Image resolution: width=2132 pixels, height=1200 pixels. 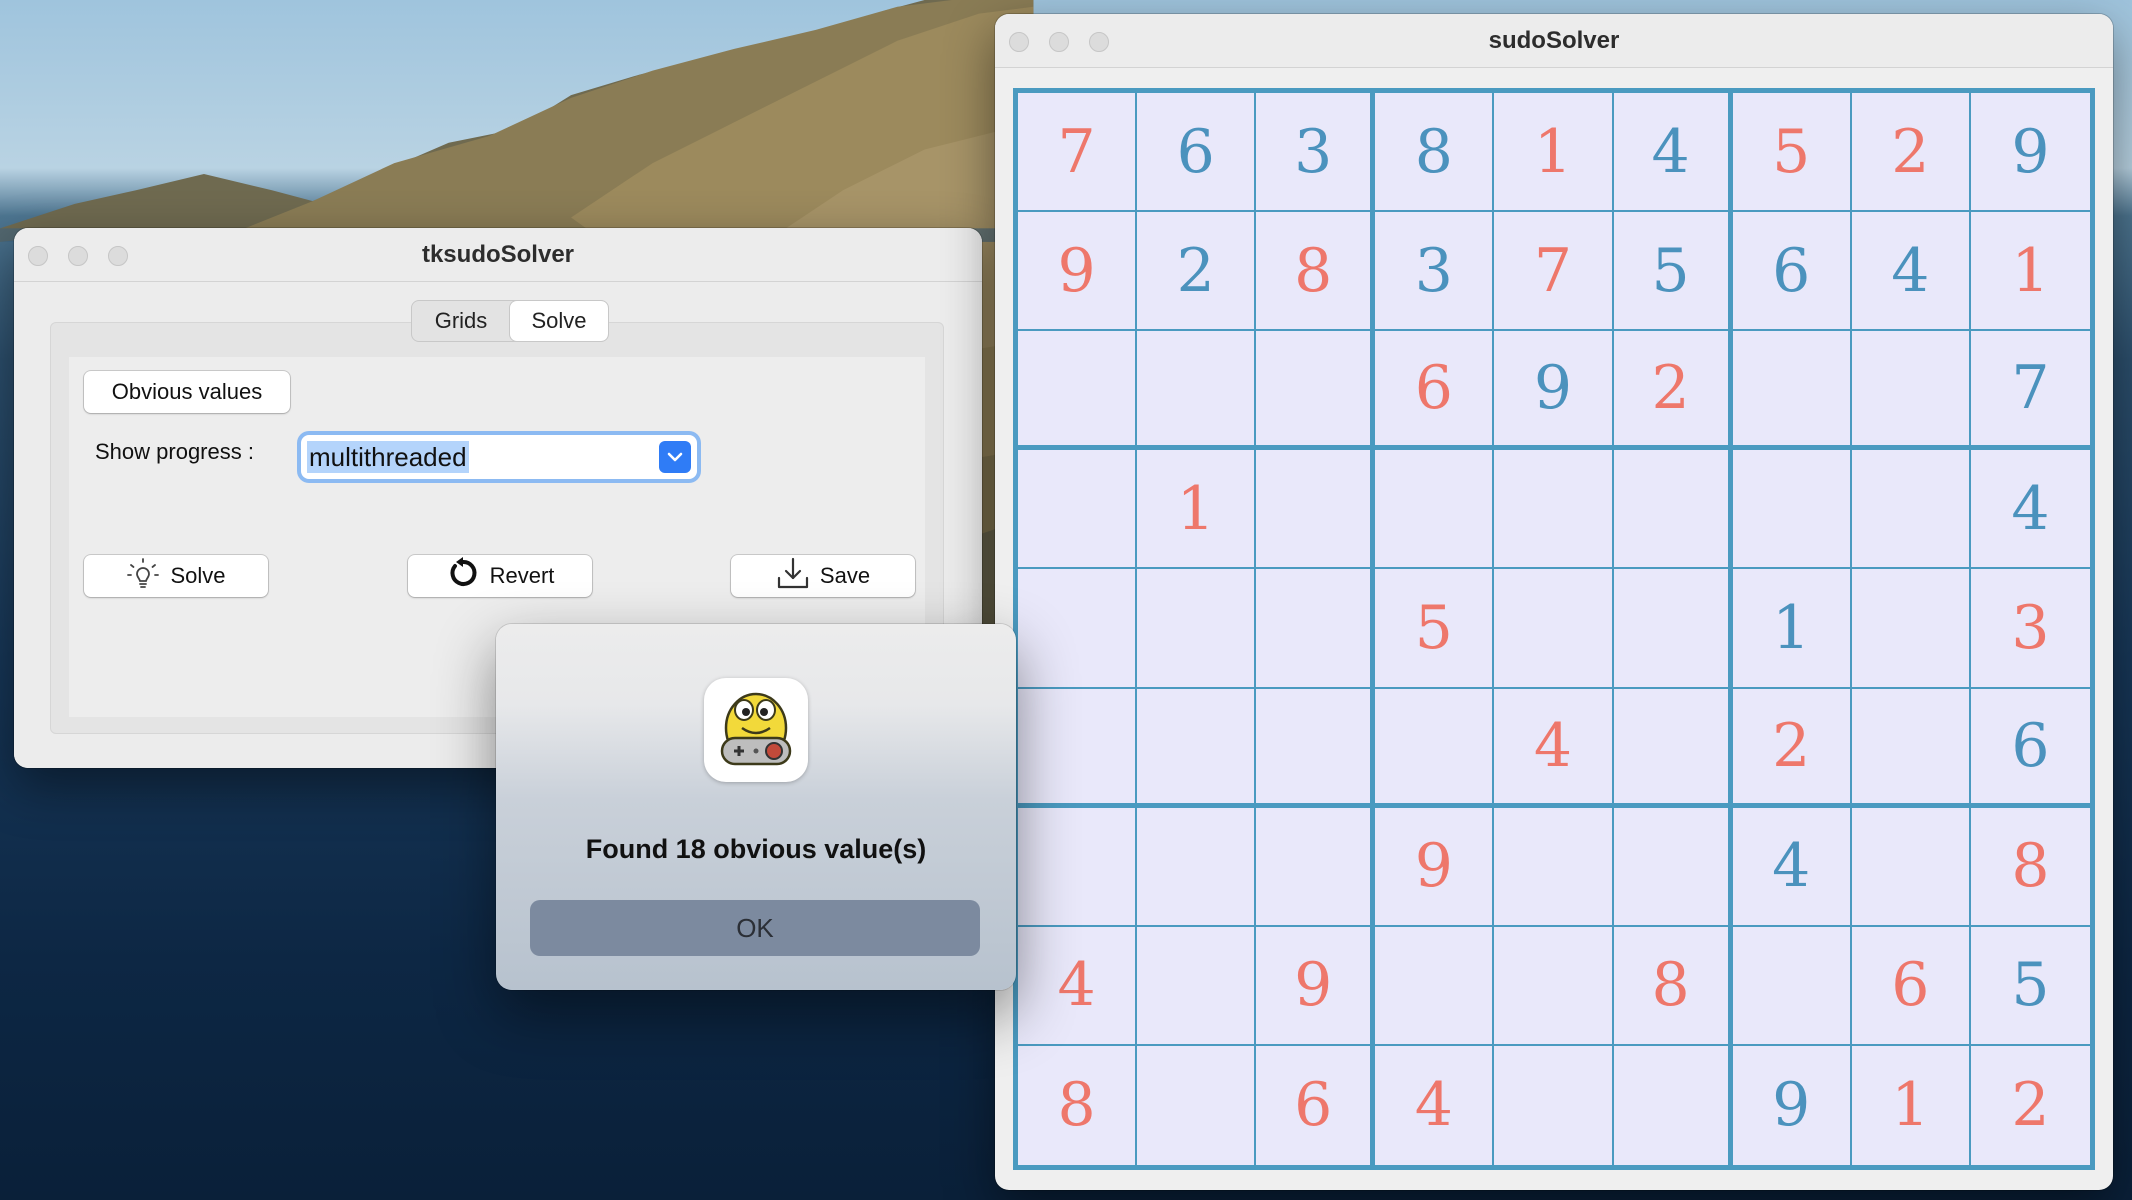 I want to click on message-dialog: Found 18 obvious value(s) OK, so click(x=756, y=807).